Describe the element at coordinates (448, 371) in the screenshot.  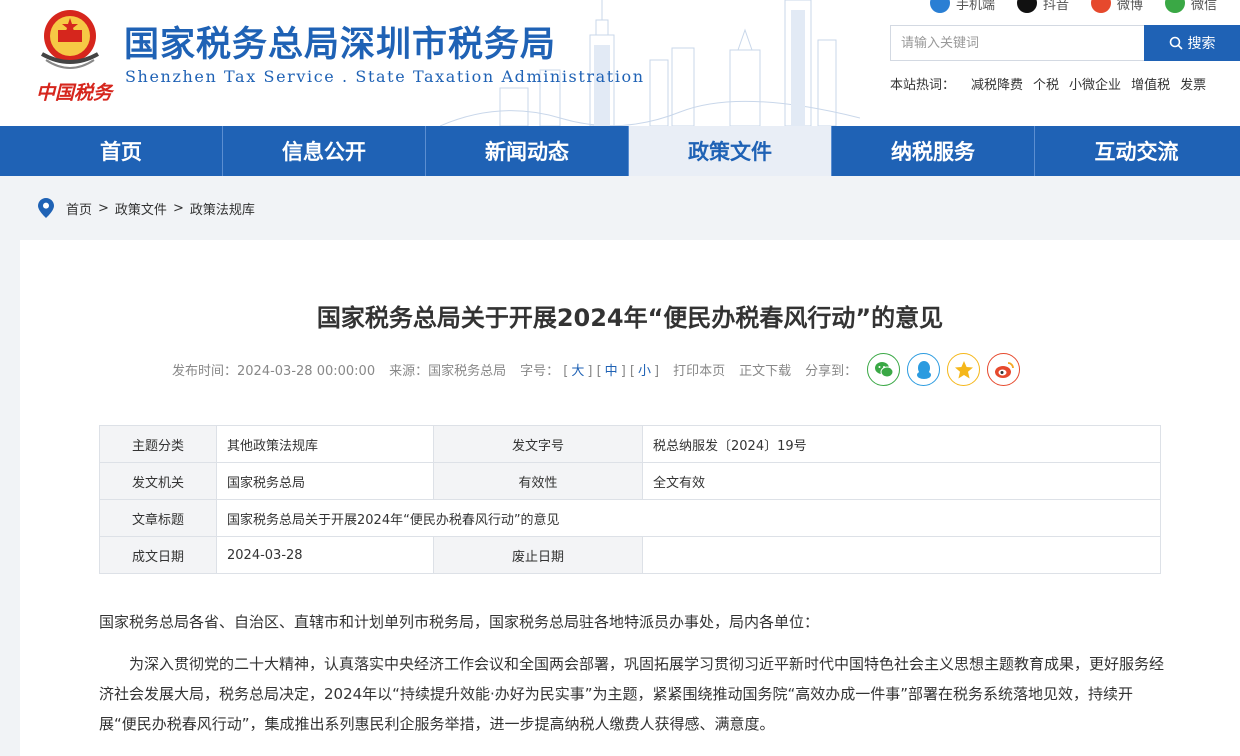
I see `source: 来源：国家税务总局` at that location.